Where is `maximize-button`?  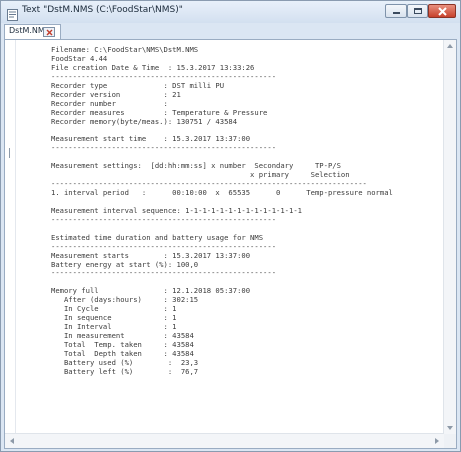 maximize-button is located at coordinates (417, 11).